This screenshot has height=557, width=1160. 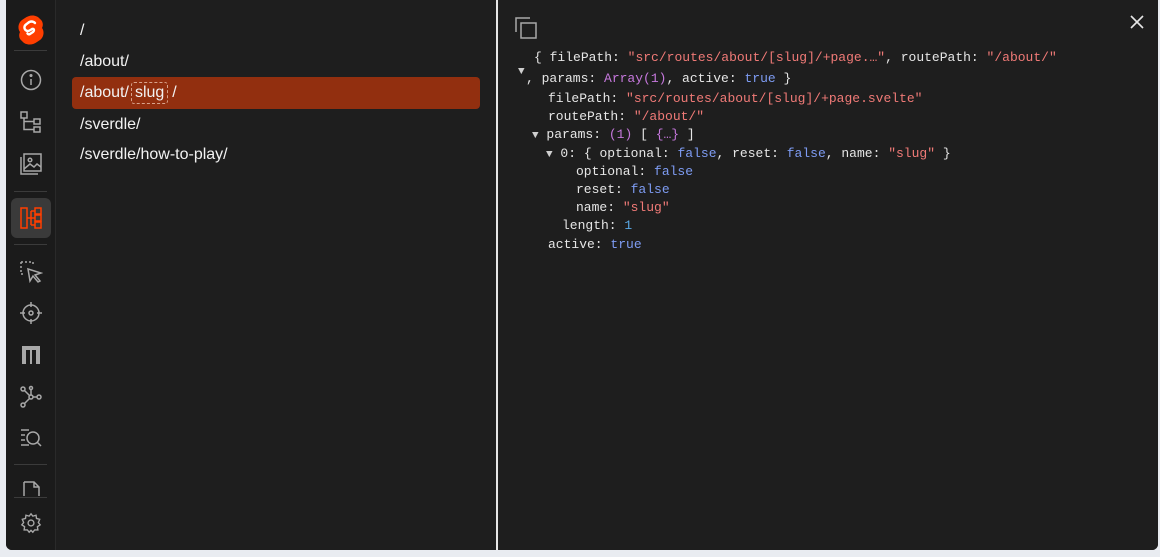 What do you see at coordinates (587, 116) in the screenshot?
I see `tree-key: routePath:` at bounding box center [587, 116].